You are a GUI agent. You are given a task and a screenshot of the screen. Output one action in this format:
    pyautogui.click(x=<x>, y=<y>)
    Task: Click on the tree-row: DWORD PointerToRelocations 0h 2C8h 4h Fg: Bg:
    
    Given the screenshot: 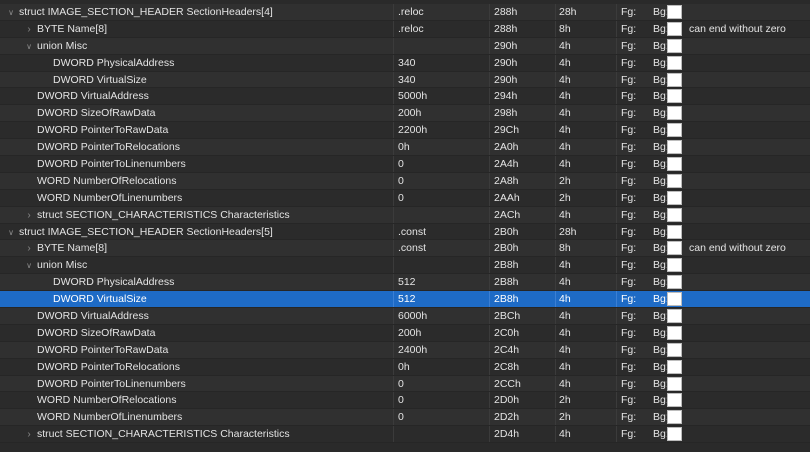 What is the action you would take?
    pyautogui.click(x=405, y=367)
    